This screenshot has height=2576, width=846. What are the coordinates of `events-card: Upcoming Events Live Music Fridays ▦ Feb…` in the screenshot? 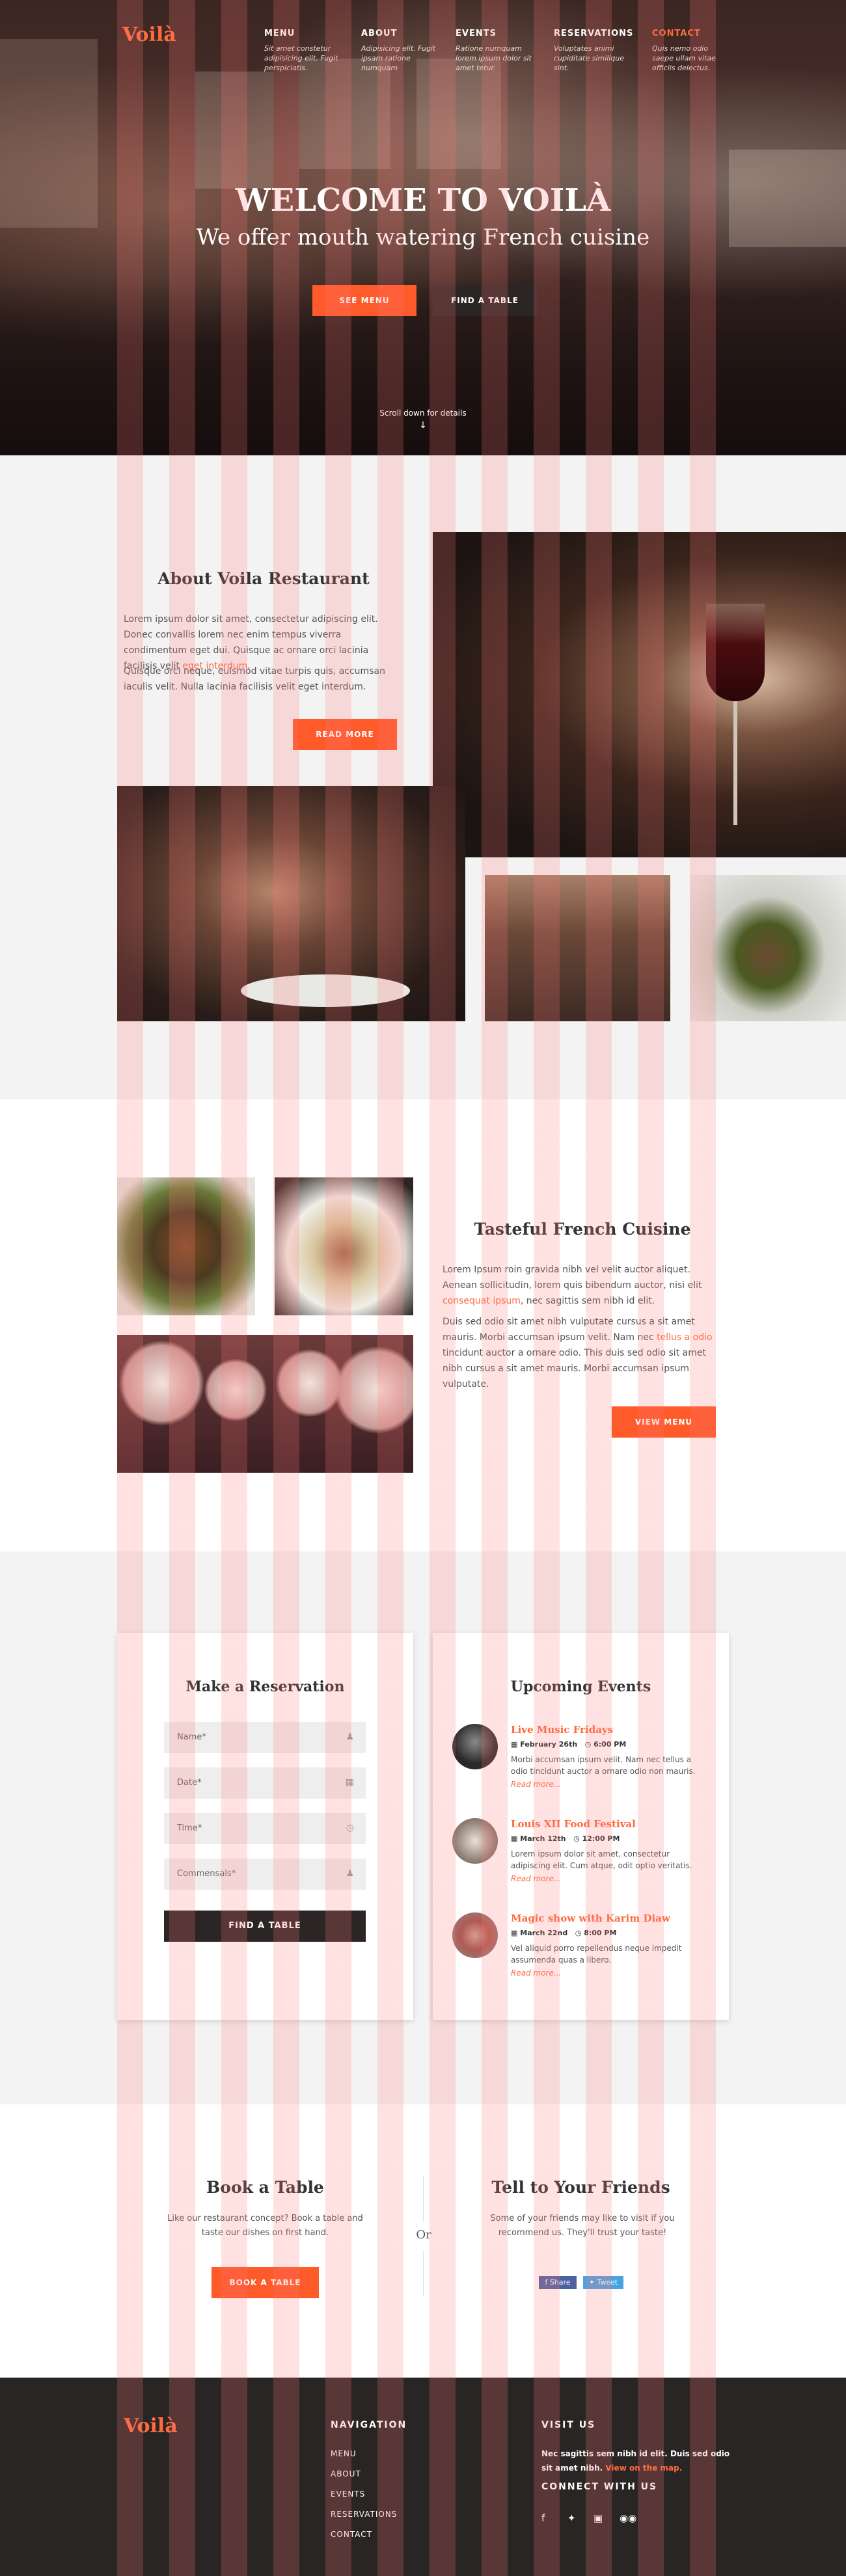 It's located at (581, 1826).